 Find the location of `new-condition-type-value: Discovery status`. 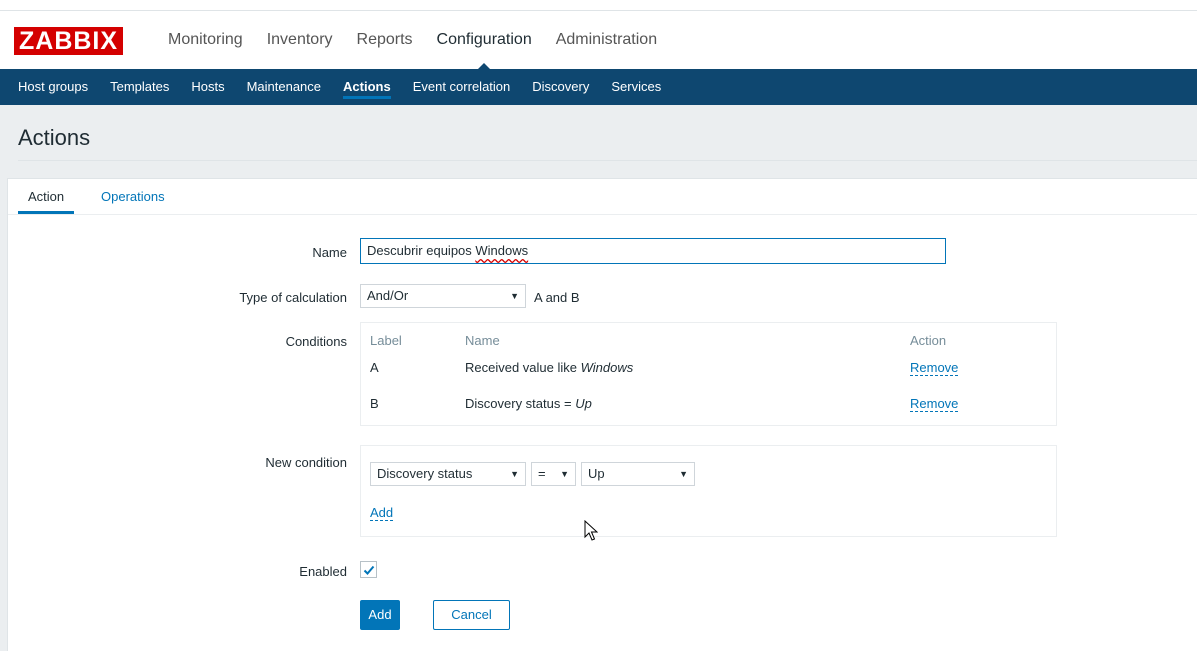

new-condition-type-value: Discovery status is located at coordinates (425, 473).